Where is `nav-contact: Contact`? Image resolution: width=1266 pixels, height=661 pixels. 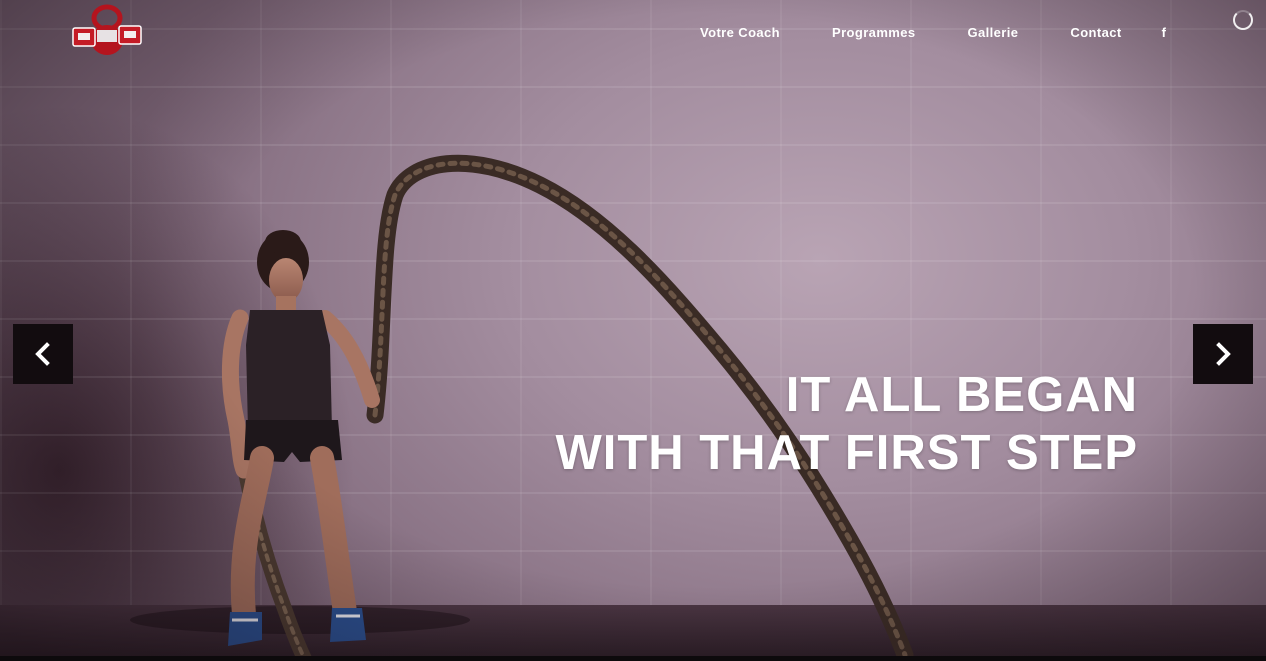
nav-contact: Contact is located at coordinates (1095, 32).